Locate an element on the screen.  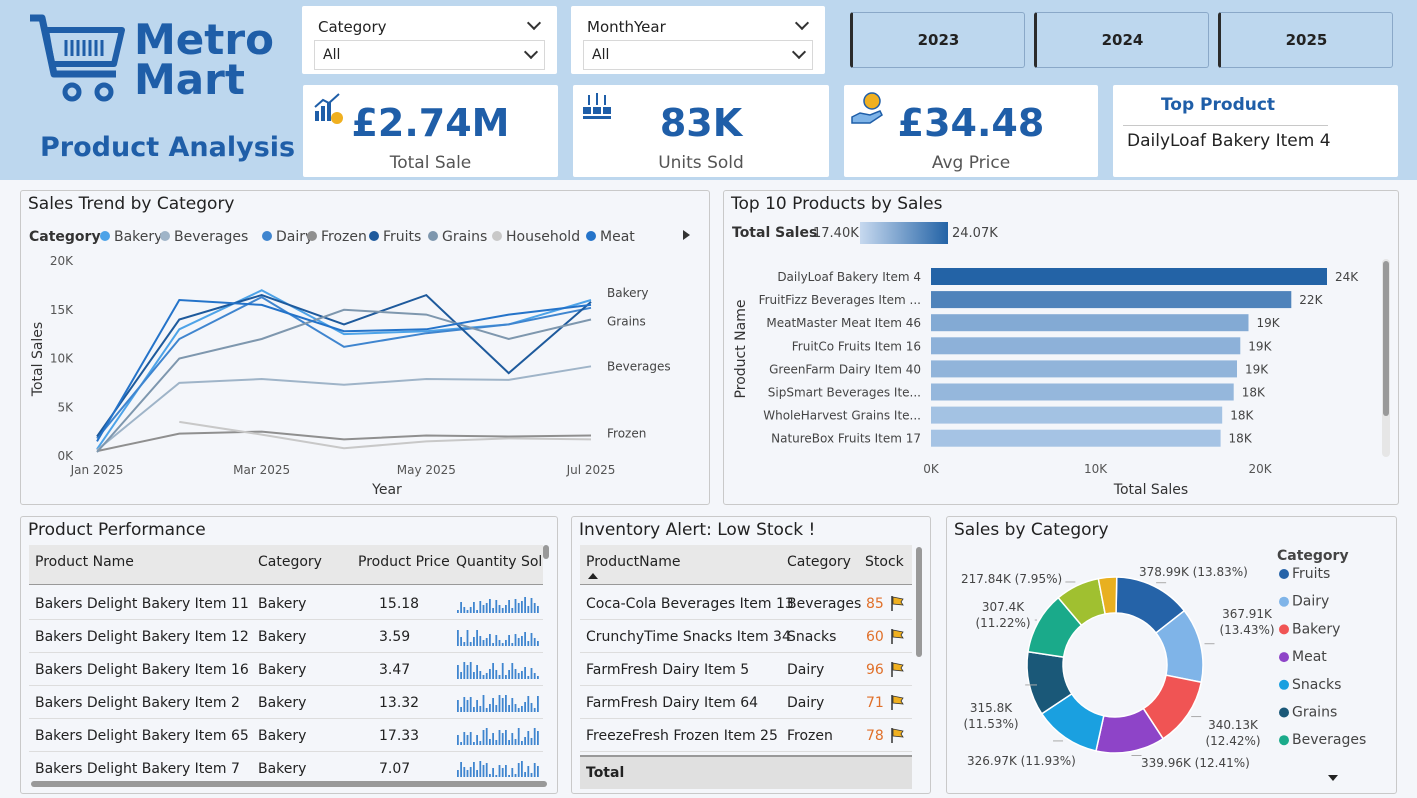
monthyear-dropdown: All is located at coordinates (698, 55).